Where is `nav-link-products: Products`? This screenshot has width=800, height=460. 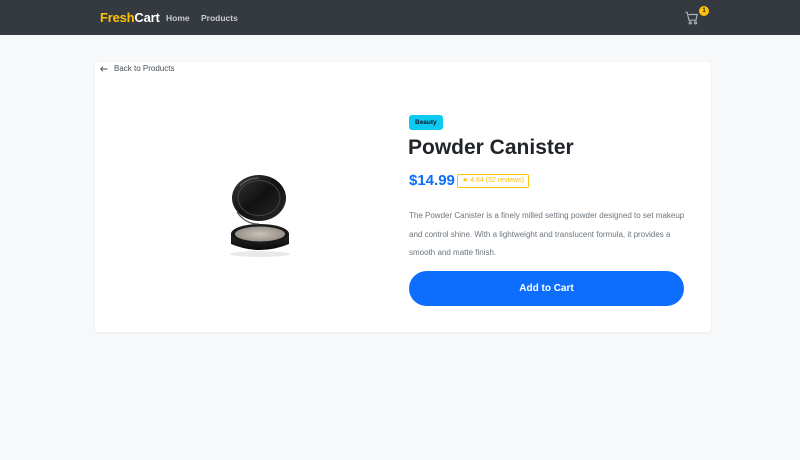 nav-link-products: Products is located at coordinates (219, 18).